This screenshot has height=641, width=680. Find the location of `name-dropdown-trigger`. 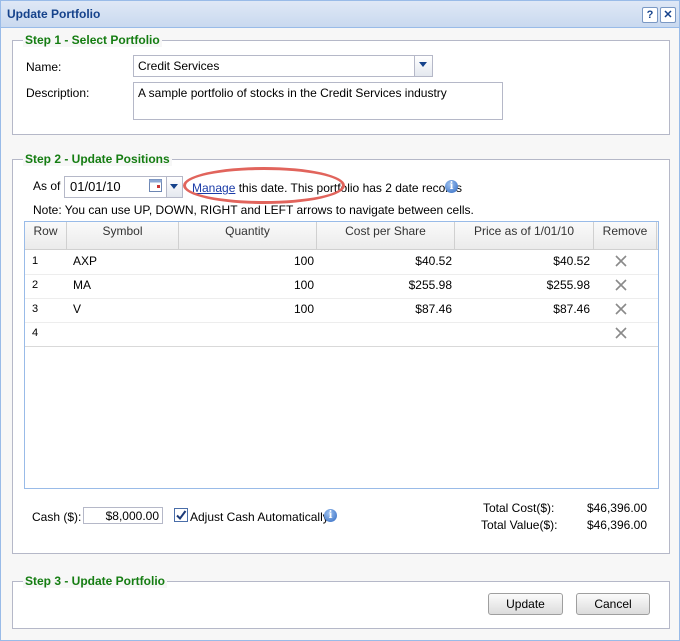

name-dropdown-trigger is located at coordinates (423, 66).